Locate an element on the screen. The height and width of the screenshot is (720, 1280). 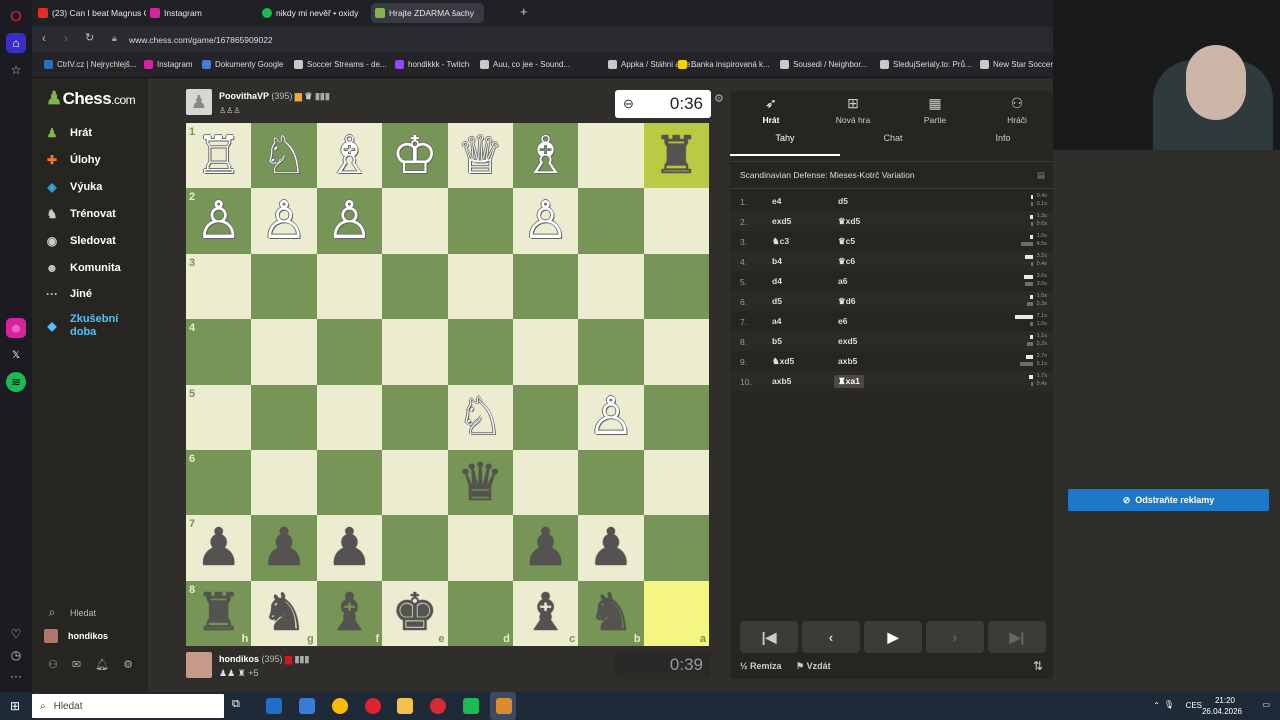
players-button: ⚇ Hráči is located at coordinates (1017, 110).